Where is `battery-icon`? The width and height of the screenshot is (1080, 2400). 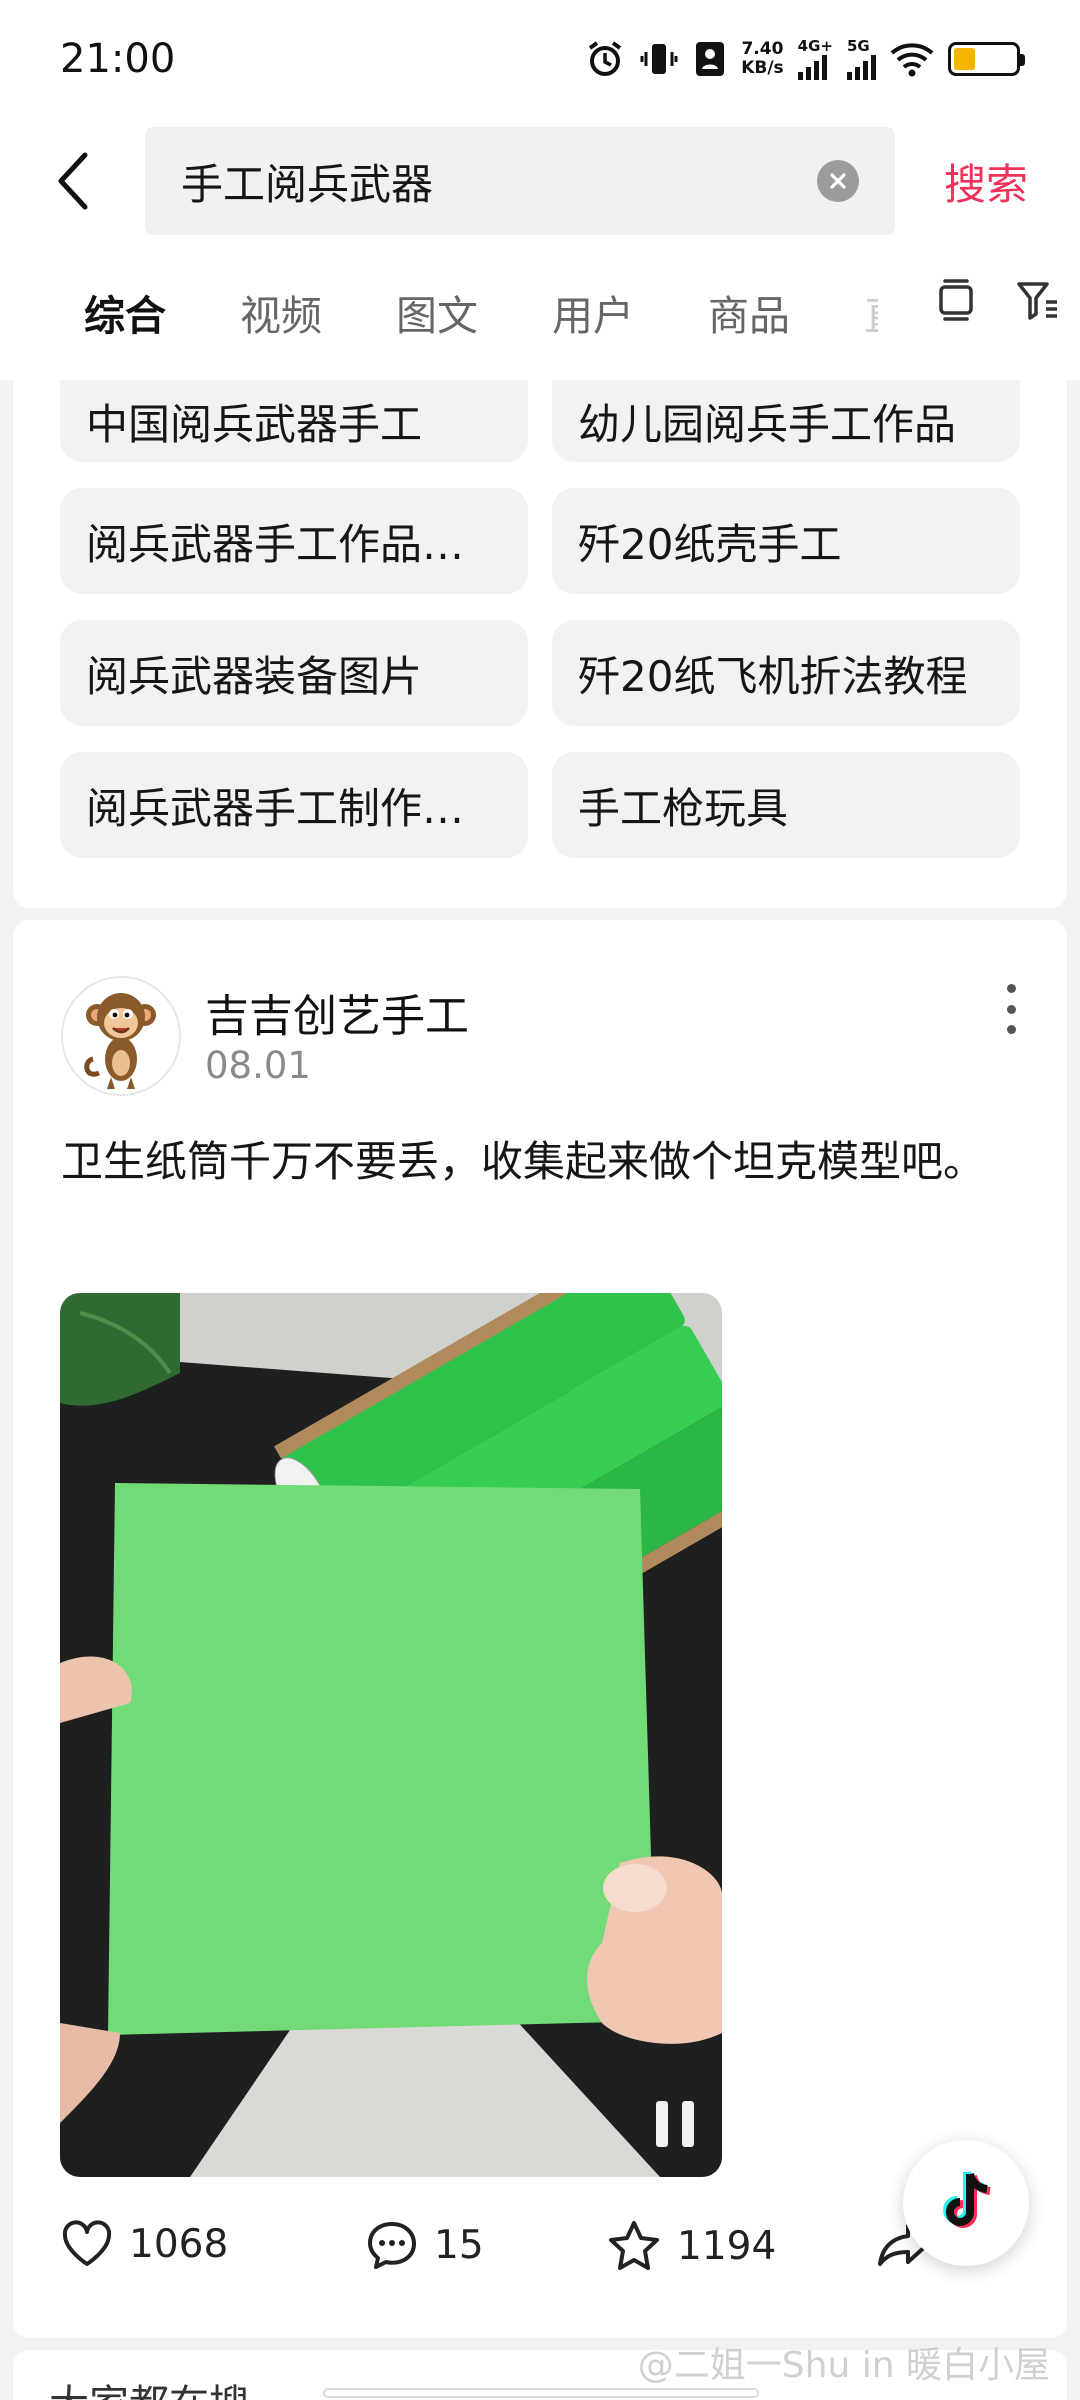
battery-icon is located at coordinates (986, 59).